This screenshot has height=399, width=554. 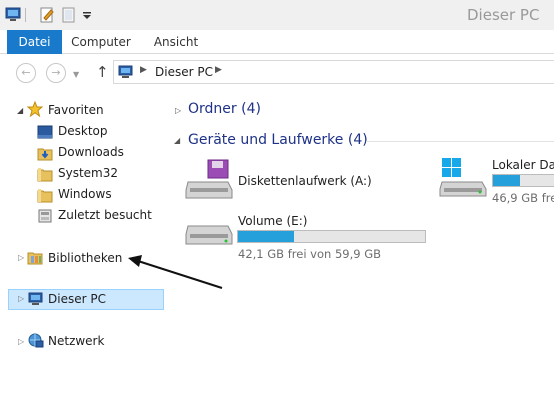 I want to click on hard-drive-icon, so click(x=209, y=235).